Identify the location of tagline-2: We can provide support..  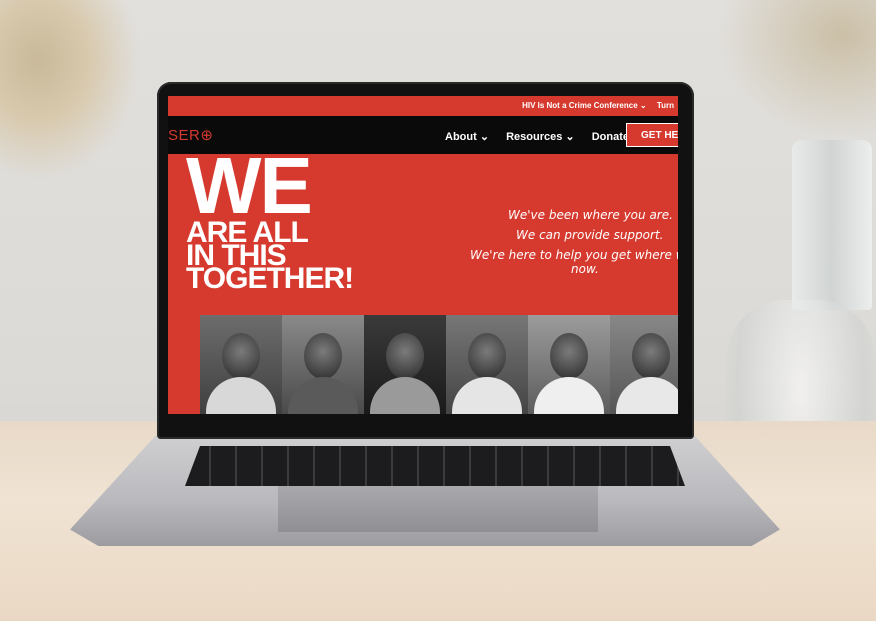
(590, 235).